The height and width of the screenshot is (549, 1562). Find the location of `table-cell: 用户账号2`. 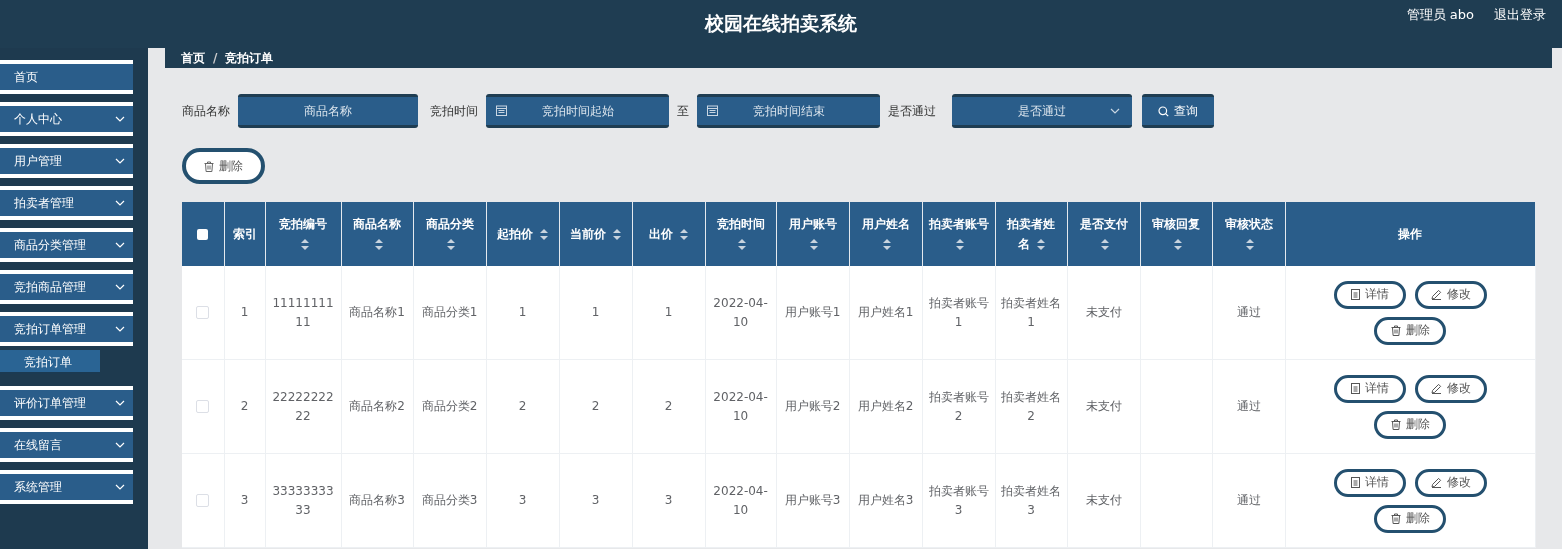

table-cell: 用户账号2 is located at coordinates (813, 406).